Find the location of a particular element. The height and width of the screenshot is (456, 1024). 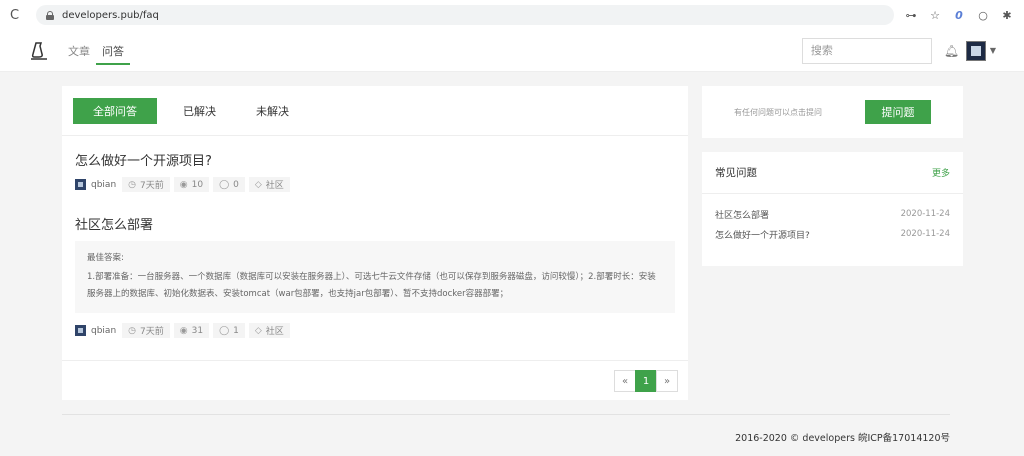

chevron-down-icon: ▼ is located at coordinates (993, 50).